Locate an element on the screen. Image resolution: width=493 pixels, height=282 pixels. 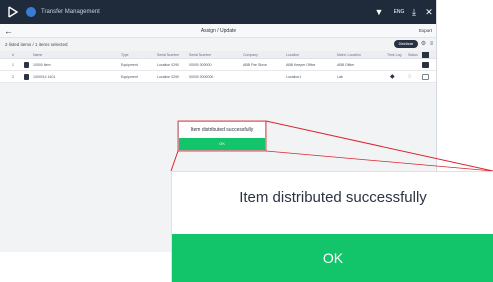
item-location: ABB Keeper Office is located at coordinates (301, 65).